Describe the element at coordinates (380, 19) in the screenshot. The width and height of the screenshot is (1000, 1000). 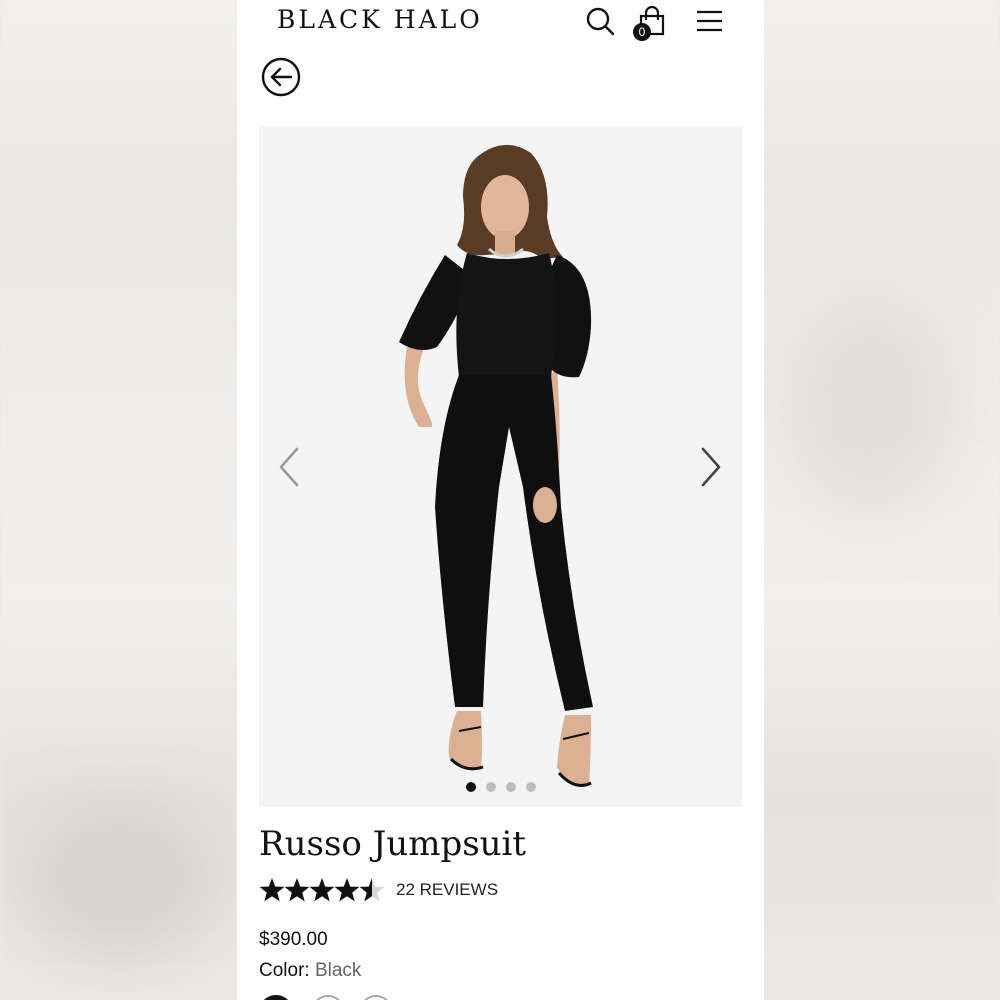
I see `brand-logo: BLACK HALO` at that location.